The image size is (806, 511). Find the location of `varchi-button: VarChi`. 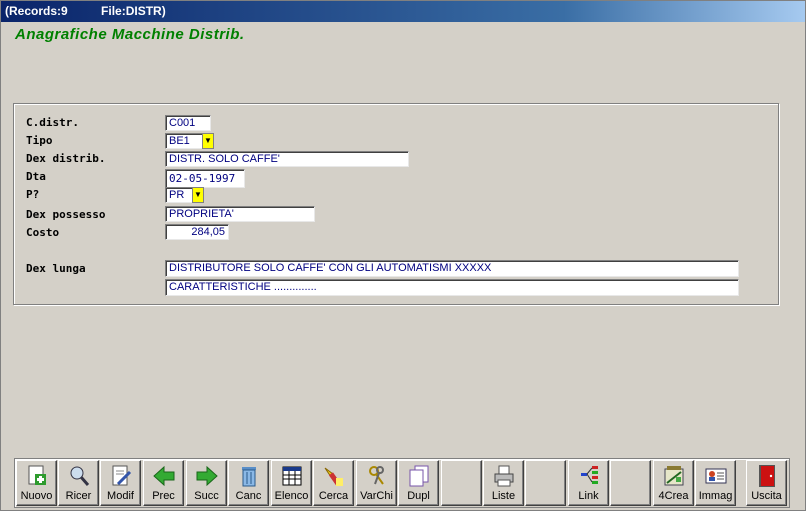

varchi-button: VarChi is located at coordinates (376, 483).